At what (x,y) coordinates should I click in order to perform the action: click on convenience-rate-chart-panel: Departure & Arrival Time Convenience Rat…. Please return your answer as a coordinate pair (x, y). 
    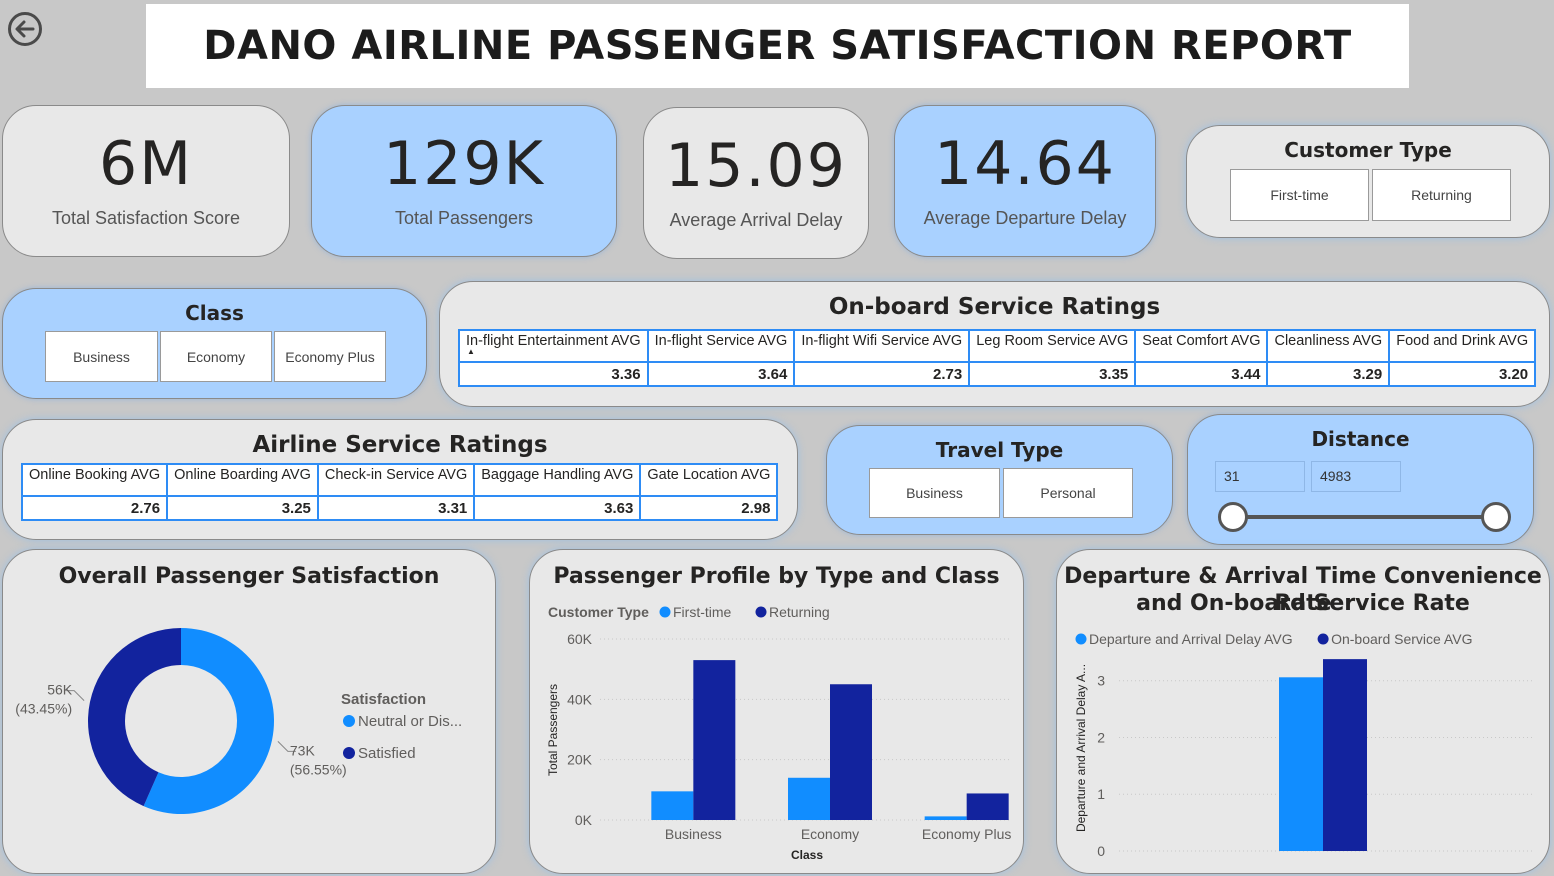
    Looking at the image, I should click on (1303, 711).